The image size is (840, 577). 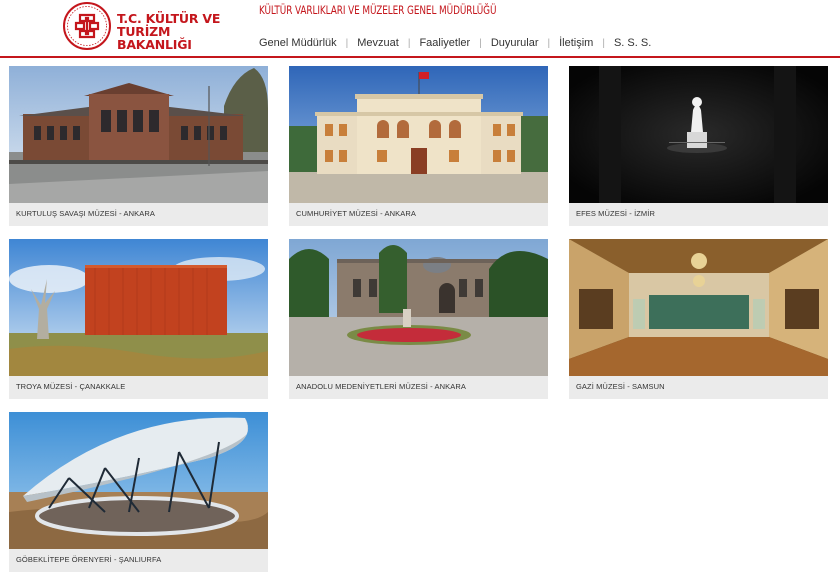 What do you see at coordinates (515, 43) in the screenshot?
I see `nav-duyurular: Duyurular` at bounding box center [515, 43].